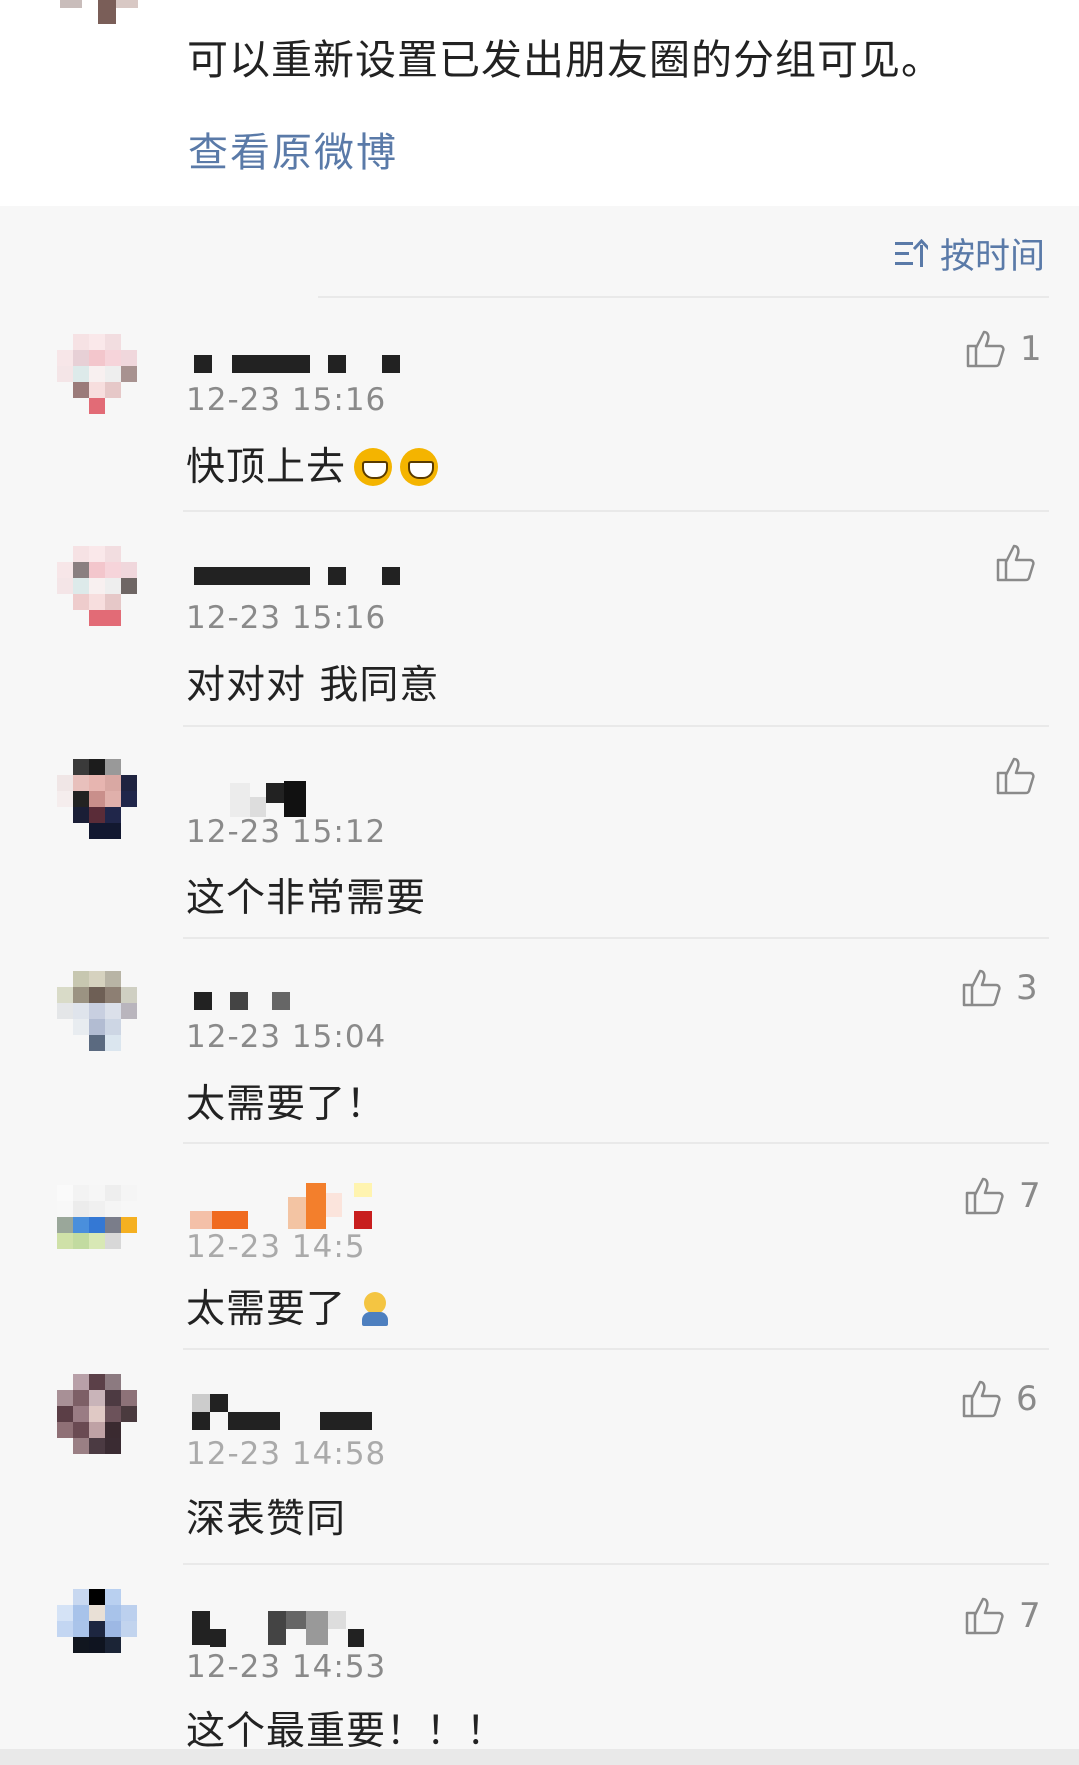  What do you see at coordinates (286, 1037) in the screenshot?
I see `comment-time: 12-23 15:04` at bounding box center [286, 1037].